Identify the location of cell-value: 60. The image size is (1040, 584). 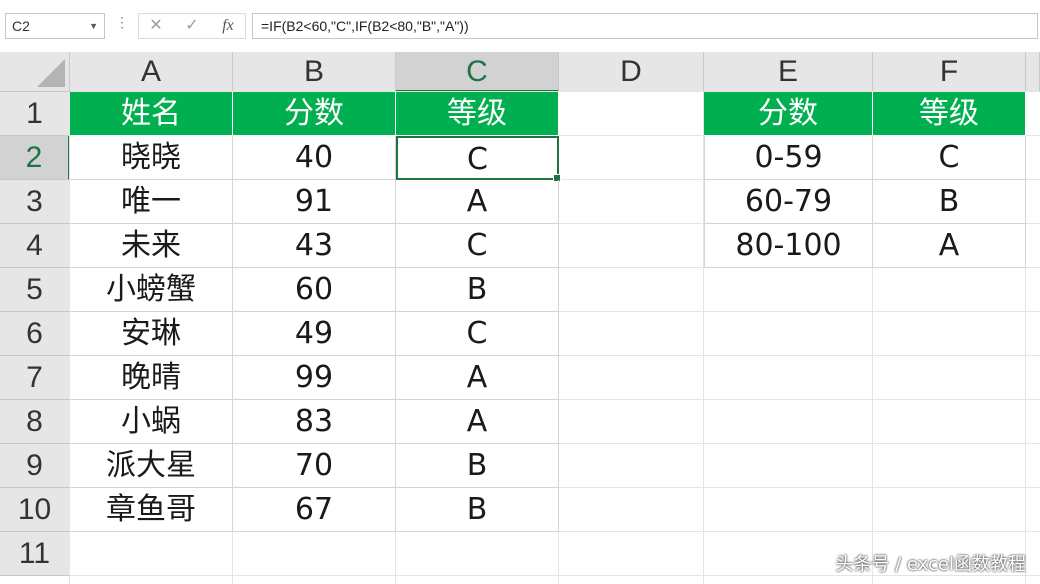
(314, 289).